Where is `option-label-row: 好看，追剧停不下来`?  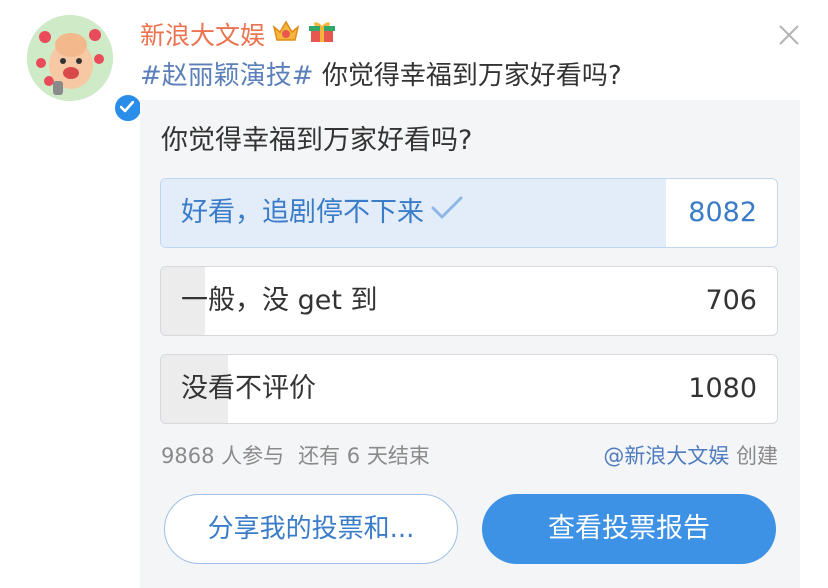 option-label-row: 好看，追剧停不下来 is located at coordinates (322, 213).